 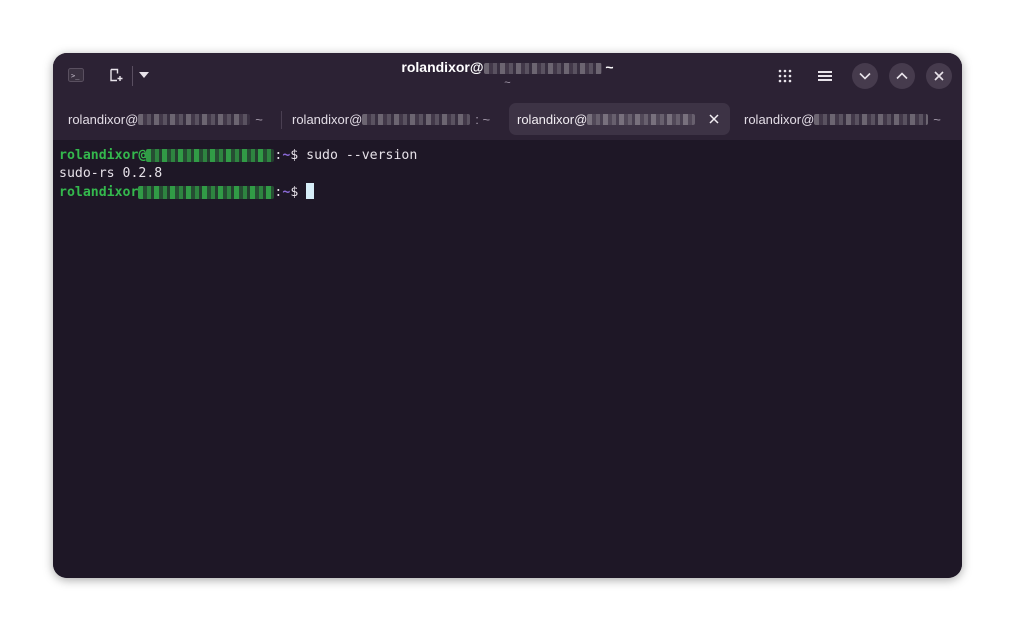 What do you see at coordinates (865, 76) in the screenshot?
I see `minimize-icon` at bounding box center [865, 76].